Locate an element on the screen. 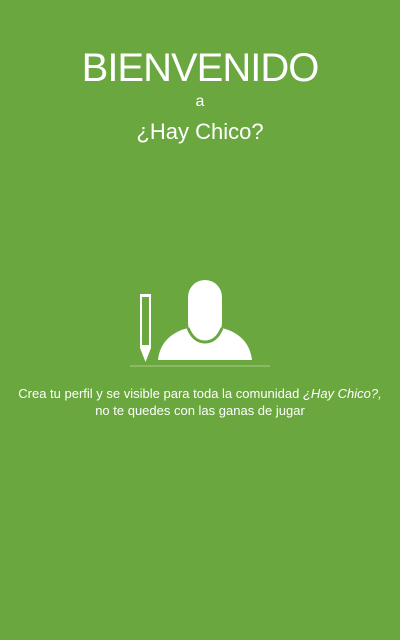 The height and width of the screenshot is (640, 400). description-line2: no te quedes con las ganas de jugar is located at coordinates (200, 410).